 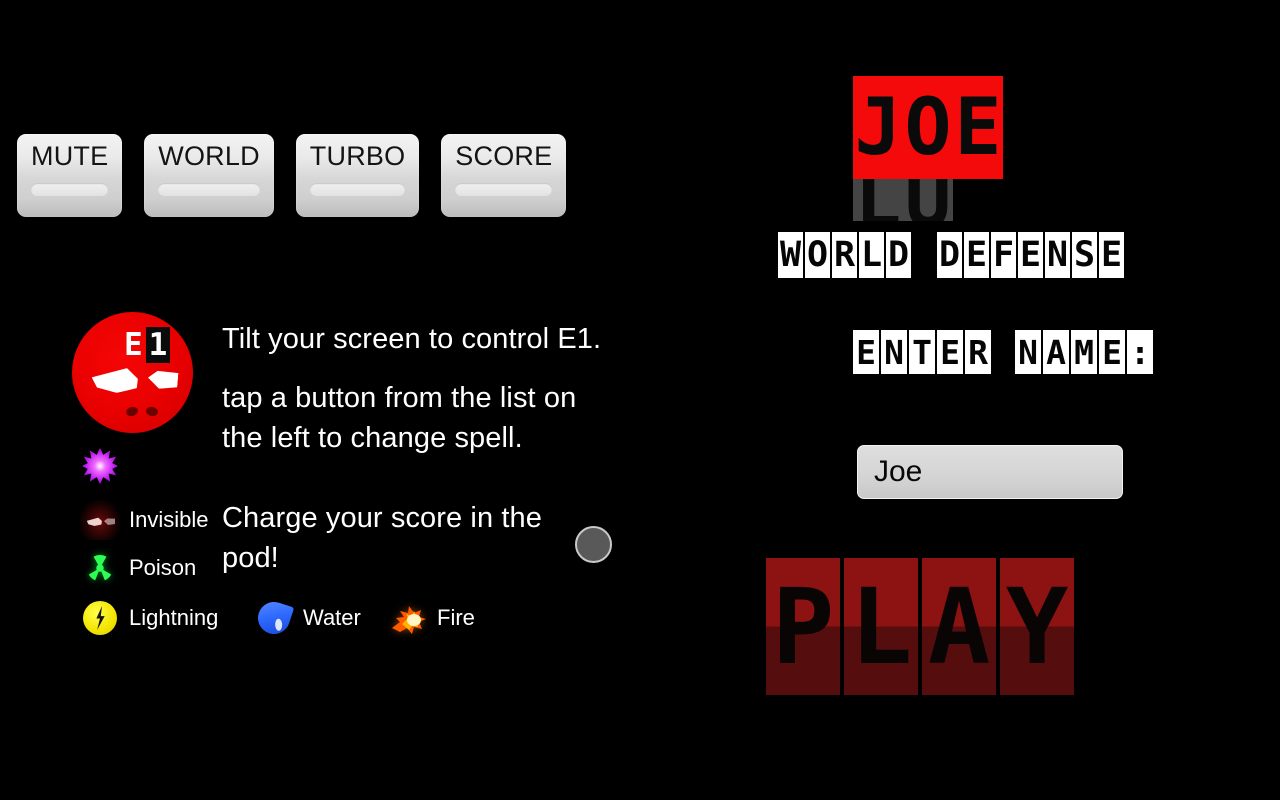 I want to click on subtitle-tile-0: W, so click(x=790, y=255).